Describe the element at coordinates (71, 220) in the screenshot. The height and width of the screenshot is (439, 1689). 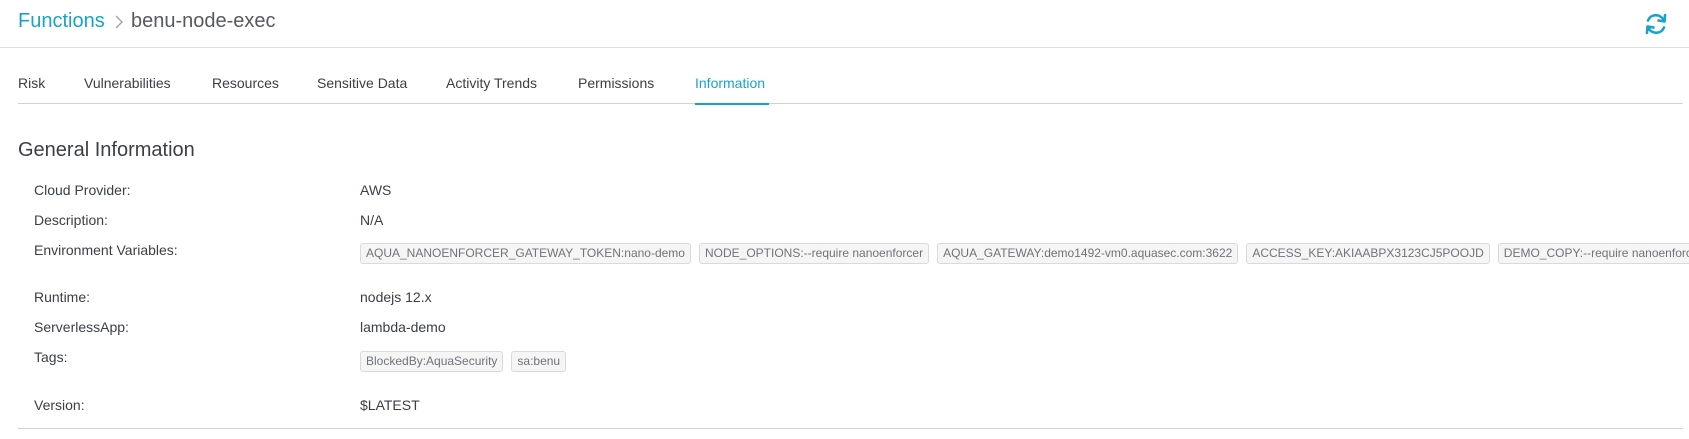
I see `description-label: Description:` at that location.